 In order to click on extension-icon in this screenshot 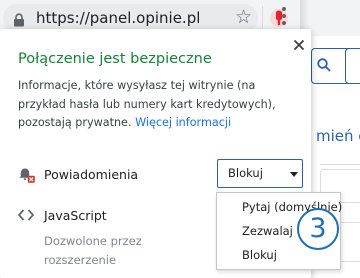, I will do `click(279, 18)`.